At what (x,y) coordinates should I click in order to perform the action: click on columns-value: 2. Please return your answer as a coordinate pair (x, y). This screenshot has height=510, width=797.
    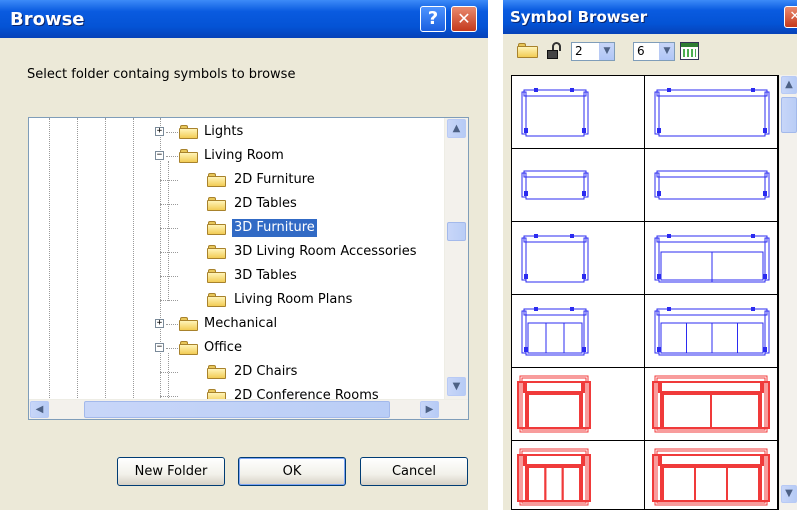
    Looking at the image, I should click on (579, 51).